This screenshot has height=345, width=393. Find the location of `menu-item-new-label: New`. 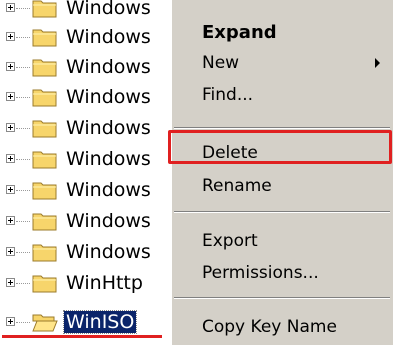

menu-item-new-label: New is located at coordinates (221, 63).